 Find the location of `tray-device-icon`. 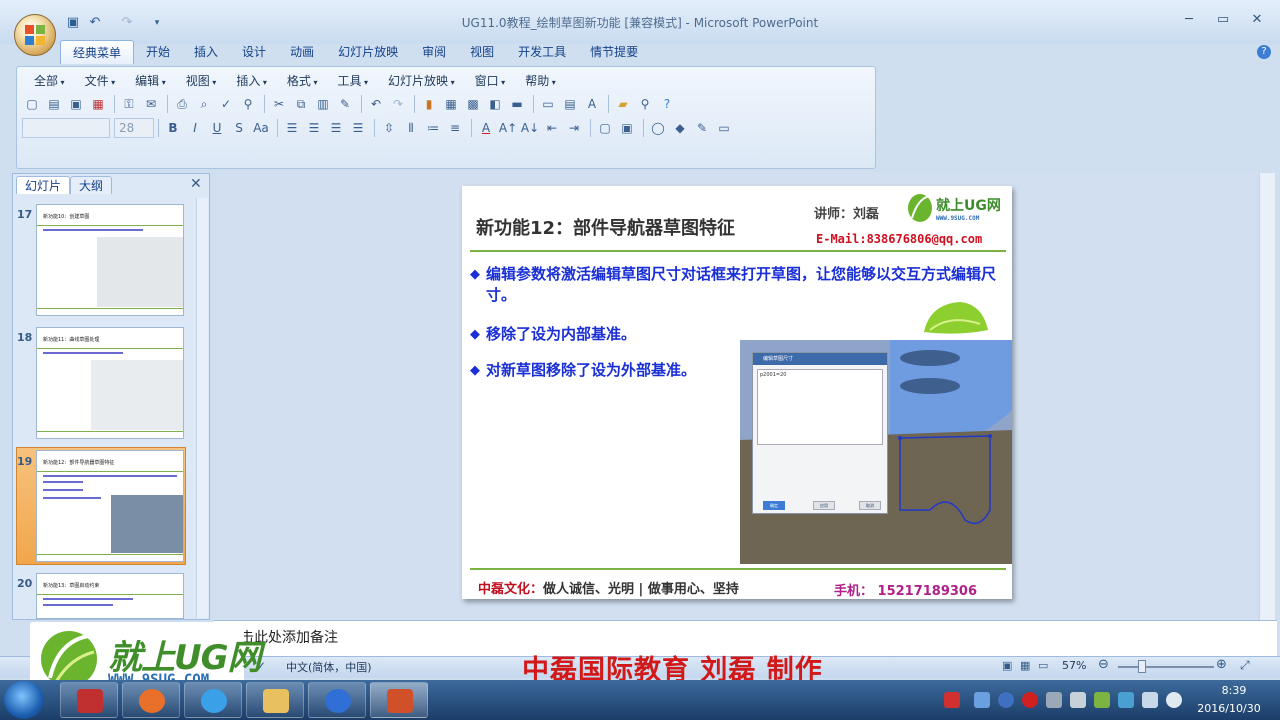

tray-device-icon is located at coordinates (1054, 700).